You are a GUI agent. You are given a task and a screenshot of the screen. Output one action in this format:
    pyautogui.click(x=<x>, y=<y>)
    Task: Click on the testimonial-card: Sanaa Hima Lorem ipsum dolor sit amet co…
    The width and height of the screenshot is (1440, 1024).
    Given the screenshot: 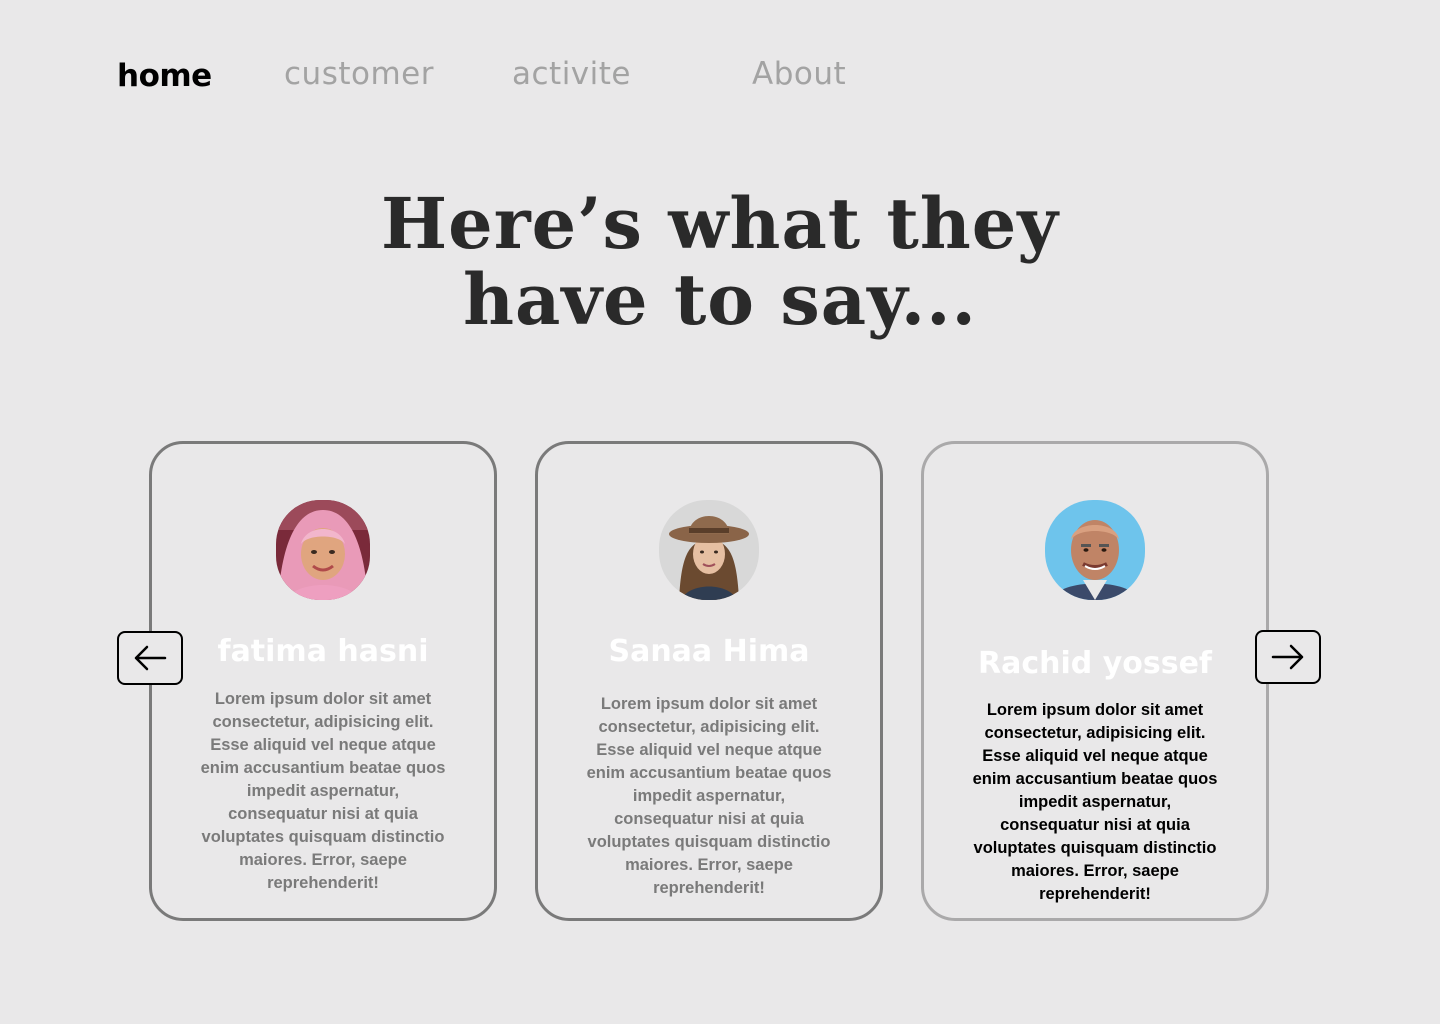 What is the action you would take?
    pyautogui.click(x=709, y=681)
    